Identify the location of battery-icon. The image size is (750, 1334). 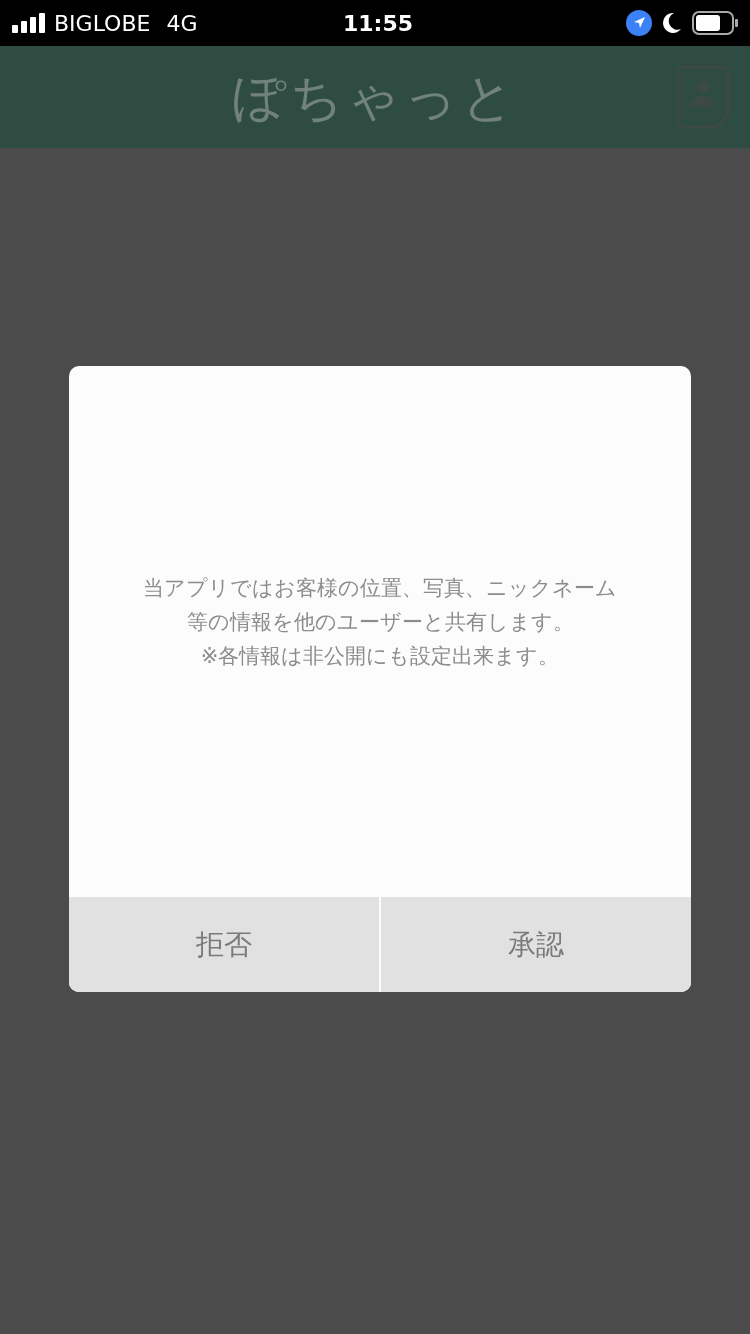
(715, 23).